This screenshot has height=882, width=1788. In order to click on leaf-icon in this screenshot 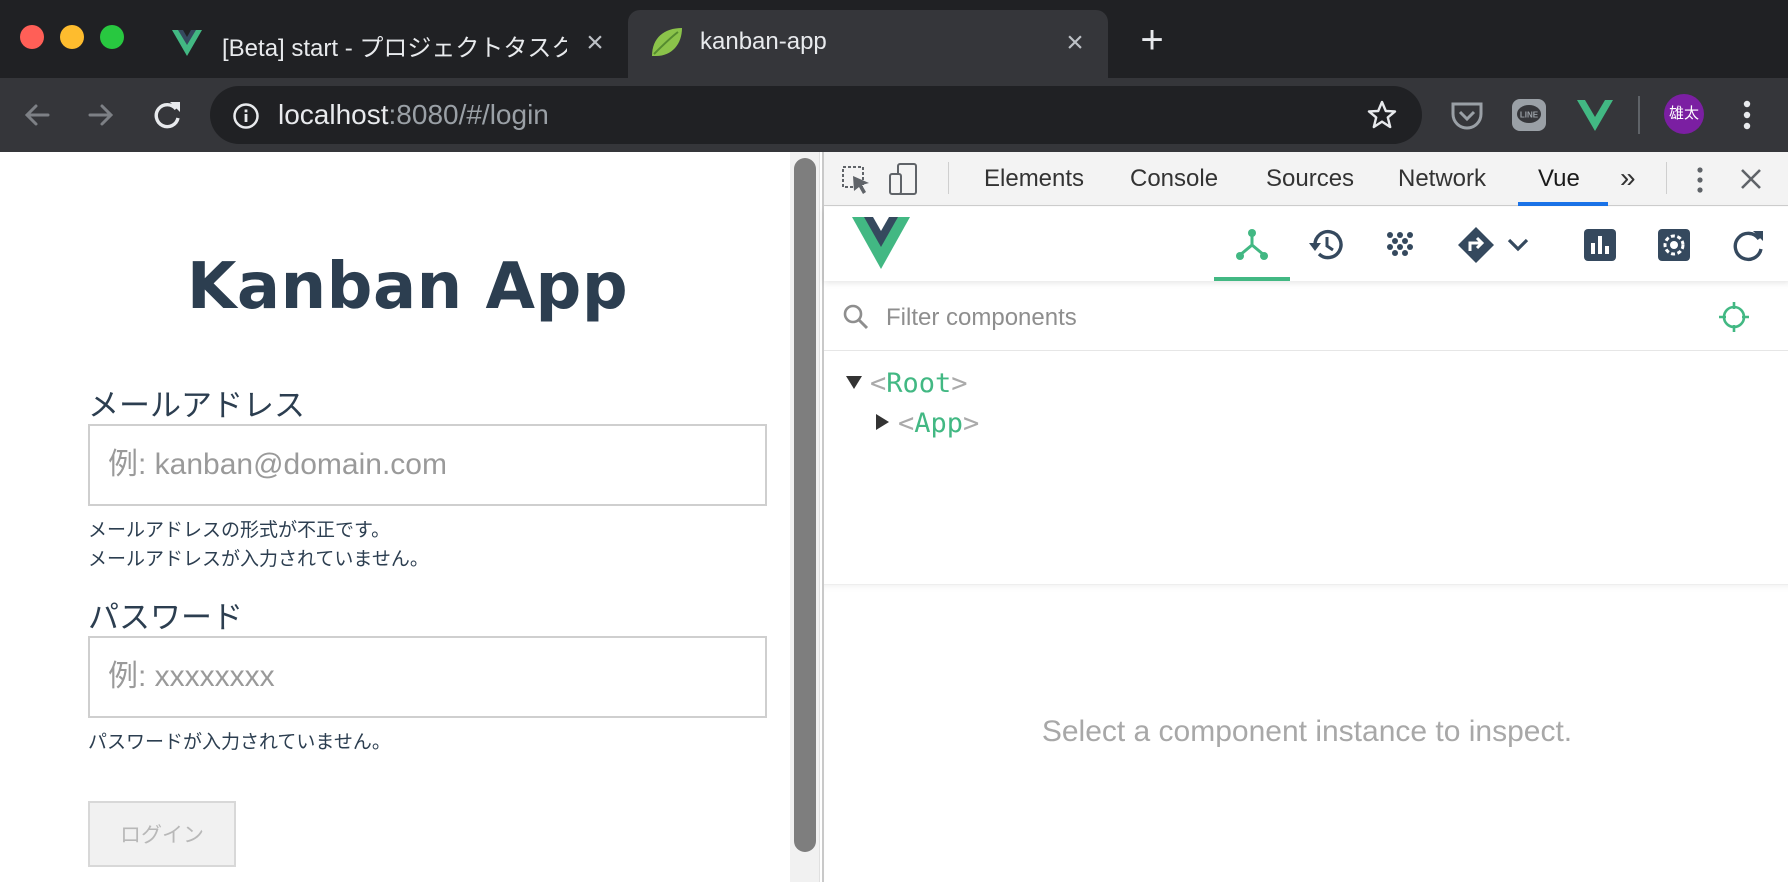, I will do `click(667, 42)`.